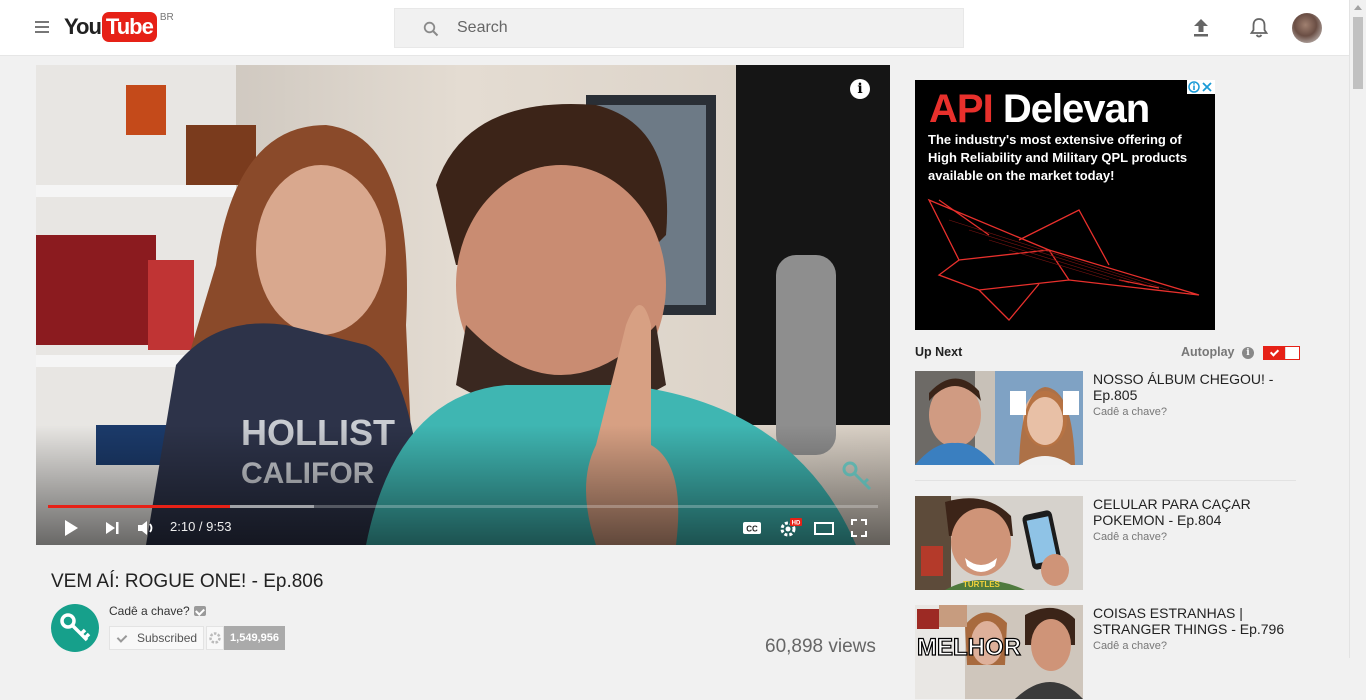 This screenshot has height=700, width=1366. I want to click on autoplay-toggle, so click(1281, 353).